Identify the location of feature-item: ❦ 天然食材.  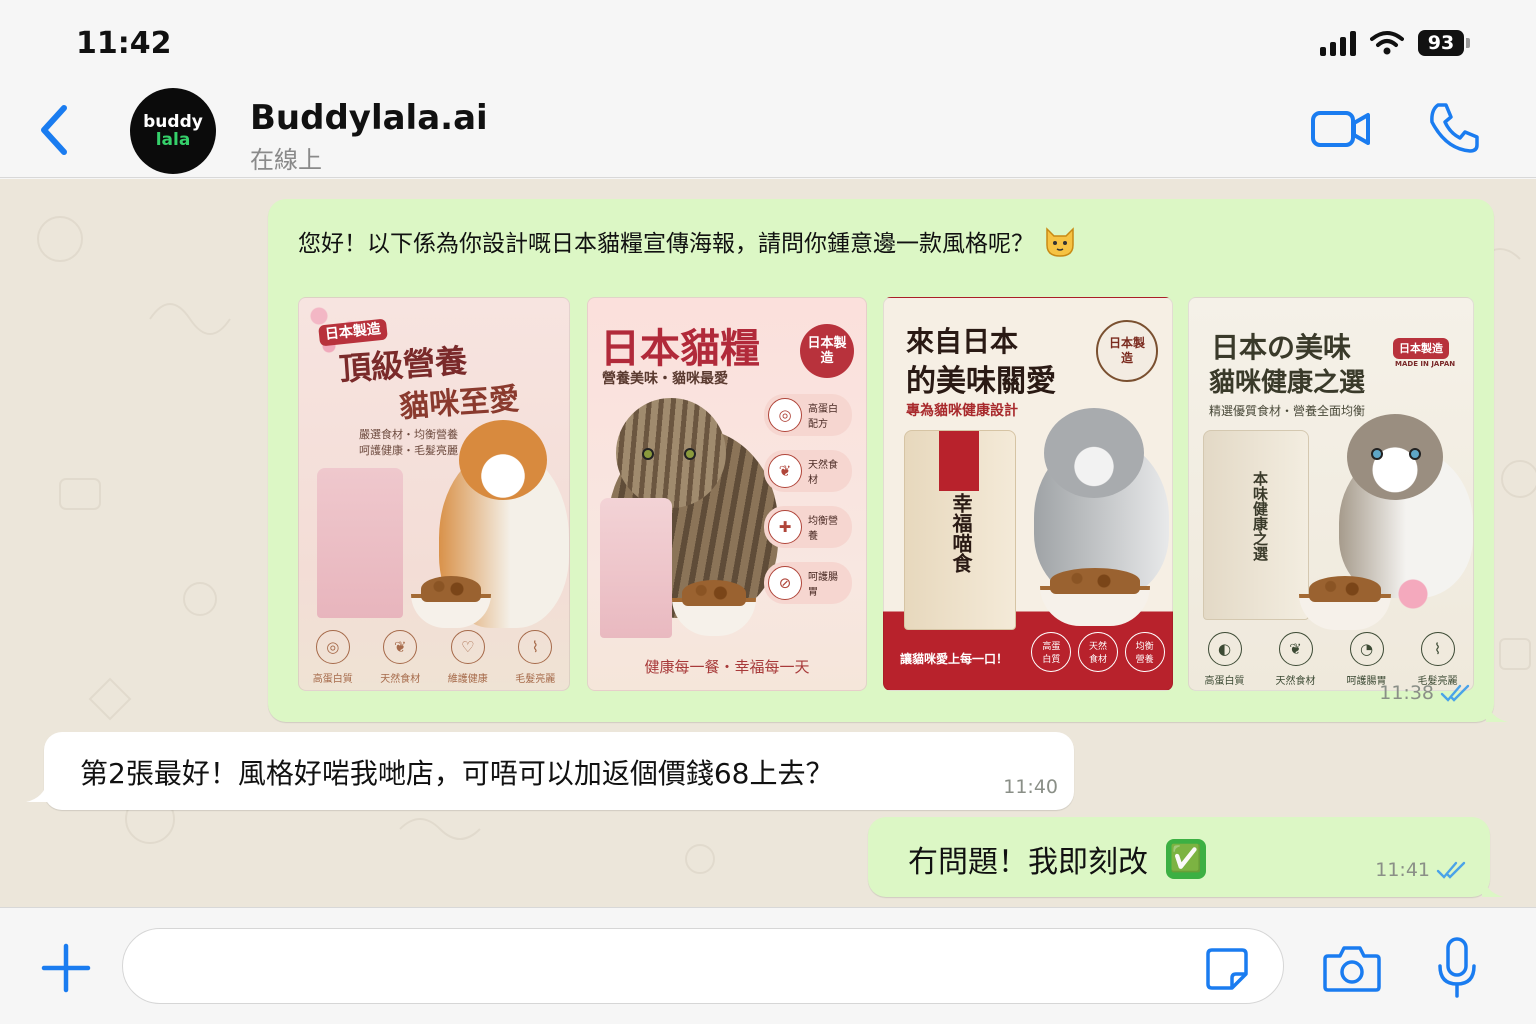
(808, 471).